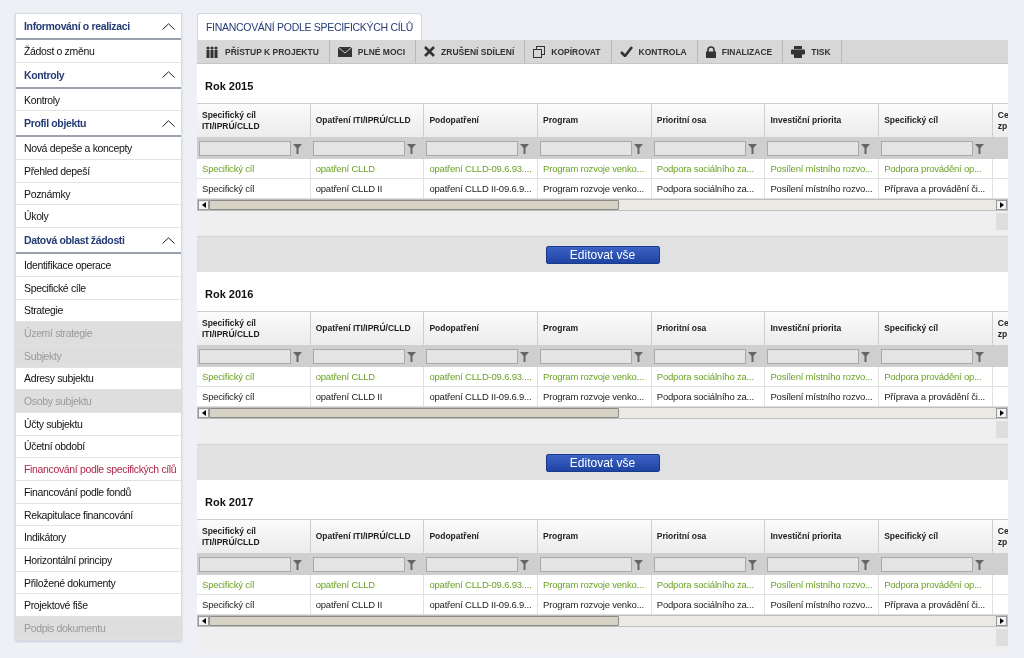  Describe the element at coordinates (98, 583) in the screenshot. I see `sidebar-item: Přiložené dokumenty` at that location.